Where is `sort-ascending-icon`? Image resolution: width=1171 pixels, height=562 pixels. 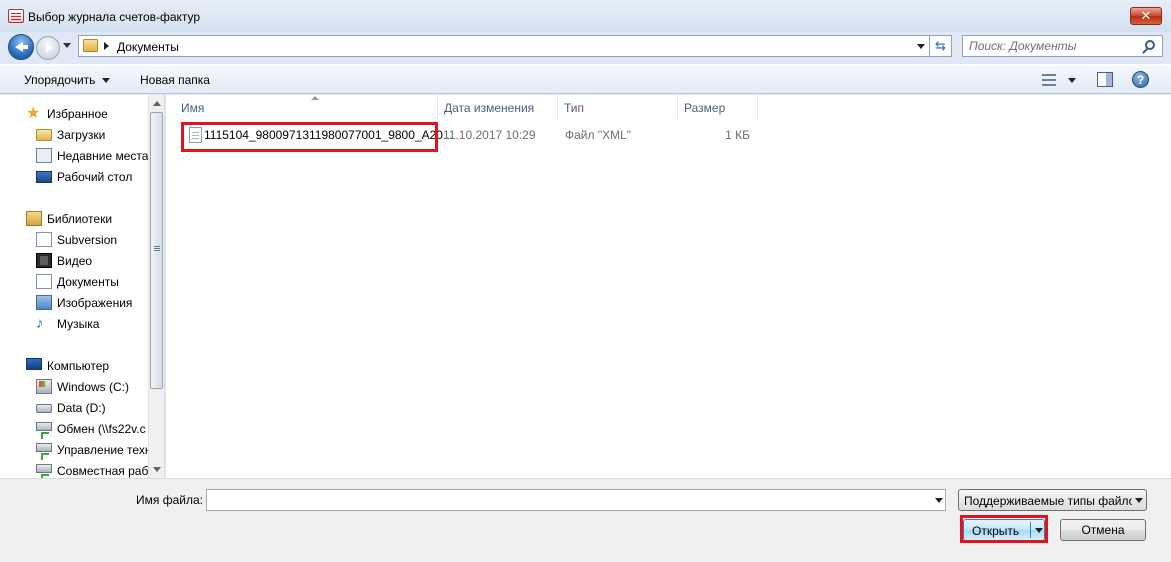
sort-ascending-icon is located at coordinates (315, 98).